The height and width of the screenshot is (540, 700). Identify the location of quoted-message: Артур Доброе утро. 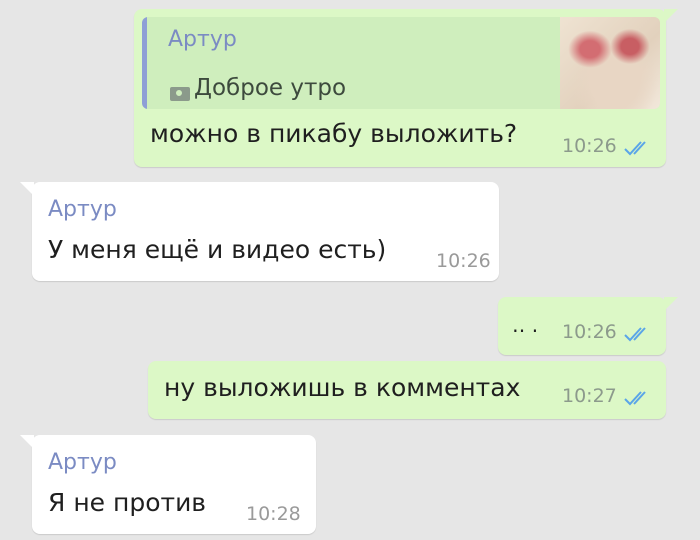
(401, 63).